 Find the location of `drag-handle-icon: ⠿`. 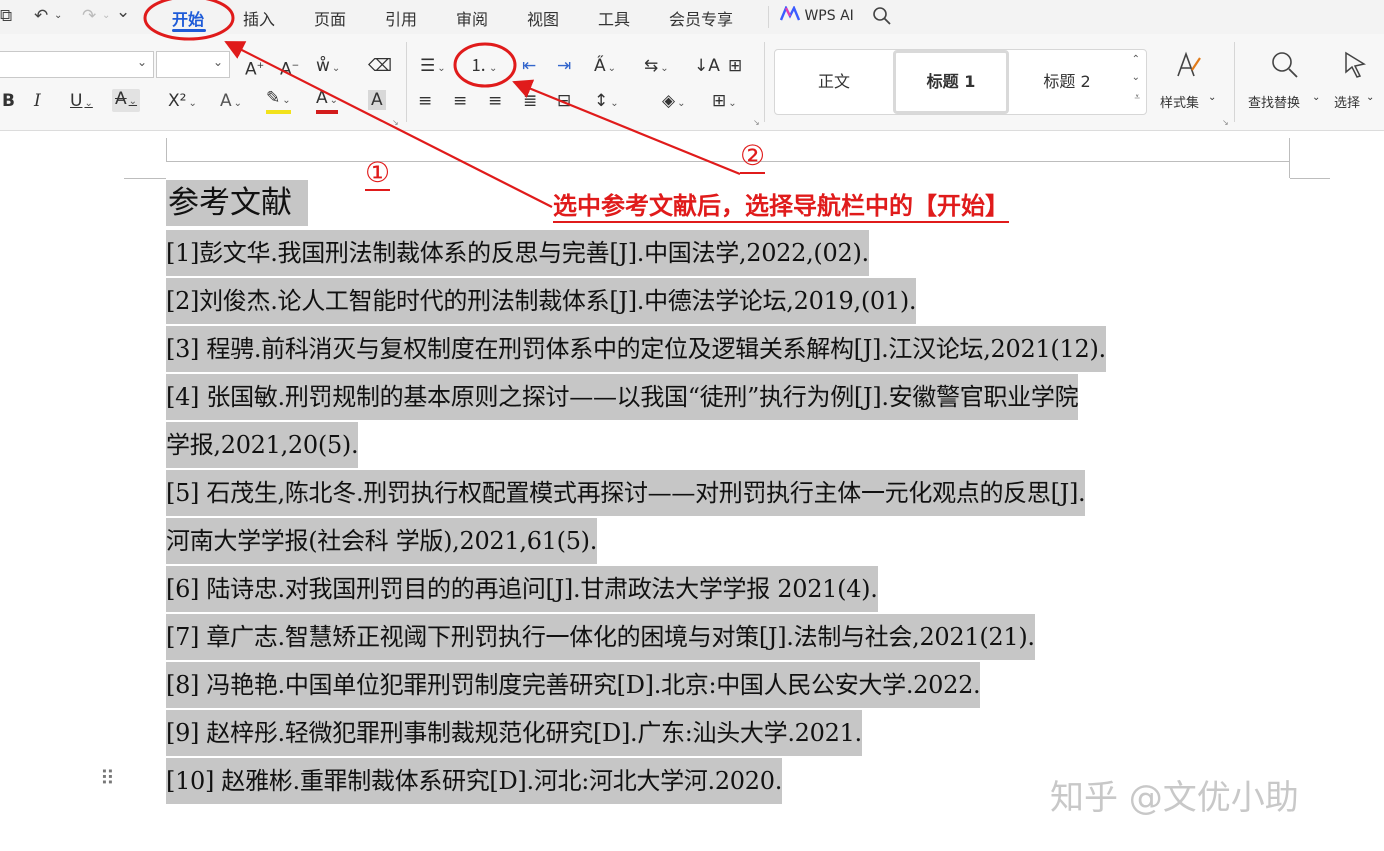

drag-handle-icon: ⠿ is located at coordinates (107, 778).